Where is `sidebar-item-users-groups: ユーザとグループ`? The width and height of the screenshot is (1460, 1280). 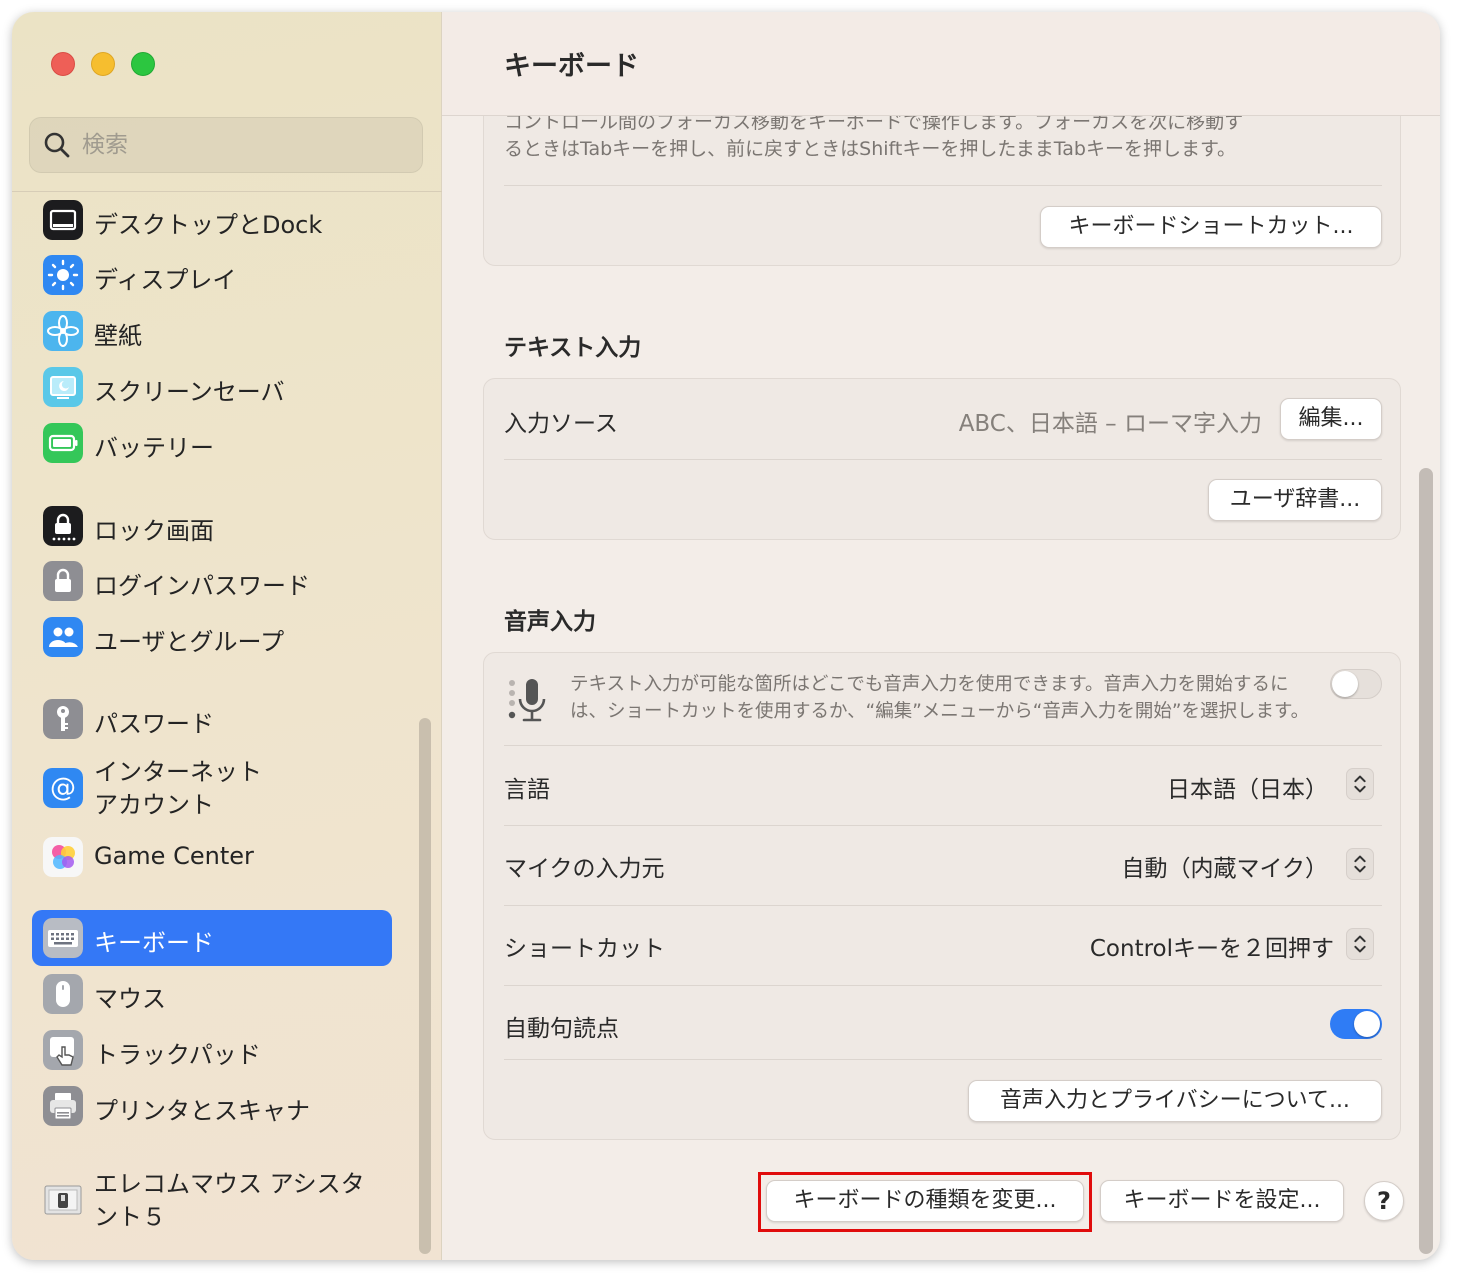
sidebar-item-users-groups: ユーザとグループ is located at coordinates (212, 637).